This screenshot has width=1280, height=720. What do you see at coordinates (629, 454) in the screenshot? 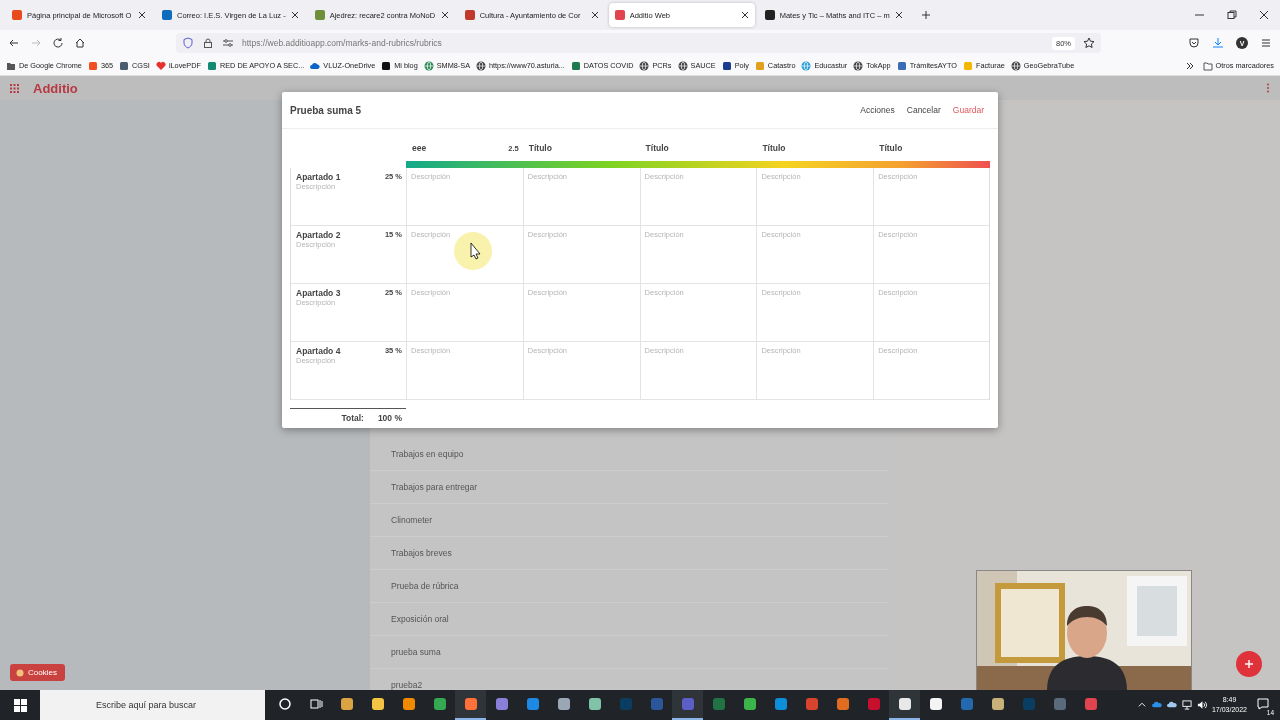
I see `rubric-item: Trabajos en equipo` at bounding box center [629, 454].